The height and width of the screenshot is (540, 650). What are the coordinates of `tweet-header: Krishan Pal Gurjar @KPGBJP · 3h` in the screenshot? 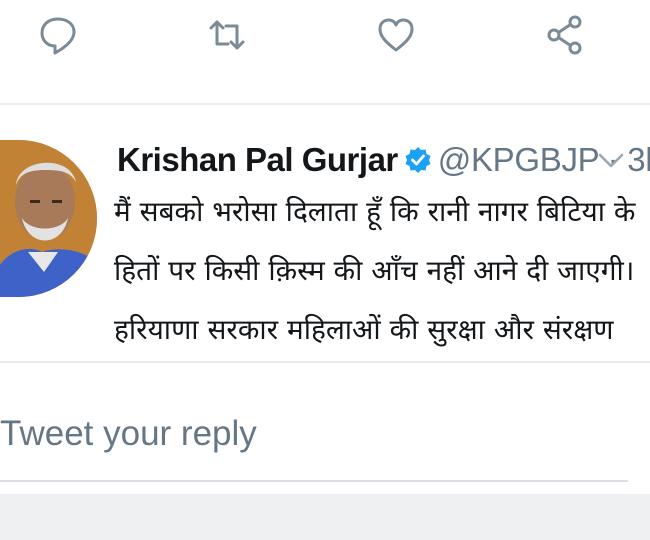 It's located at (383, 160).